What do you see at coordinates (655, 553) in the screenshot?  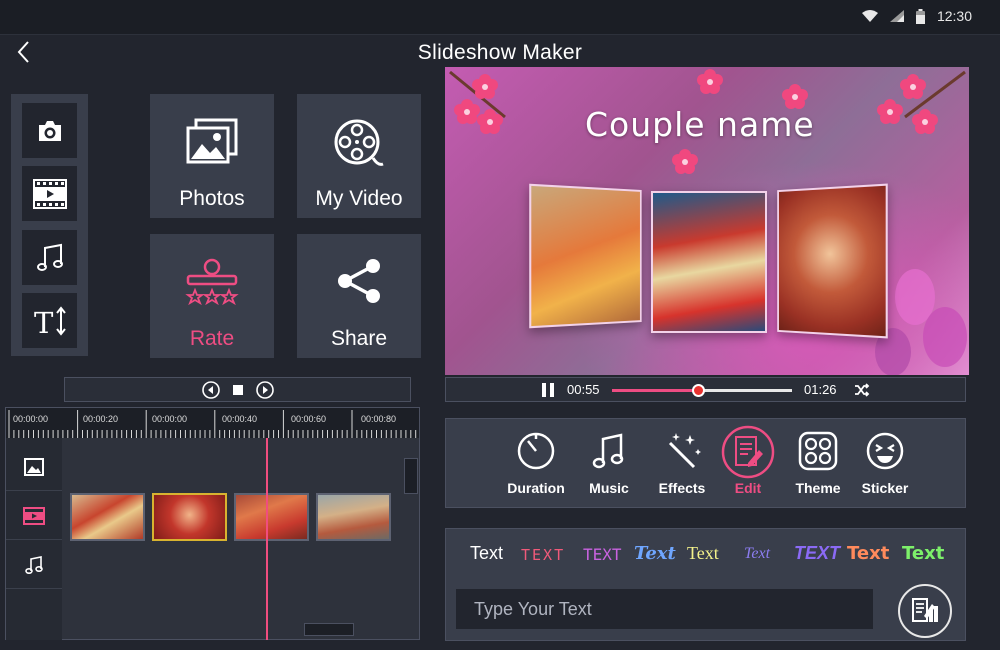 I see `text-style-italic-blue: Text` at bounding box center [655, 553].